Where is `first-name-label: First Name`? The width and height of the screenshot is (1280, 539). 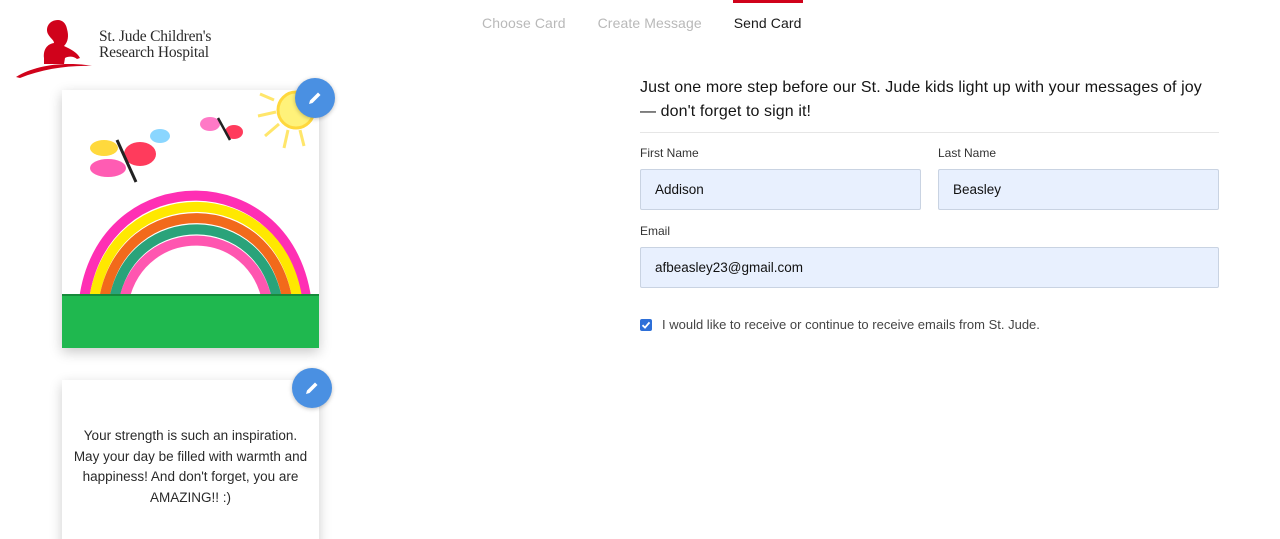 first-name-label: First Name is located at coordinates (669, 153).